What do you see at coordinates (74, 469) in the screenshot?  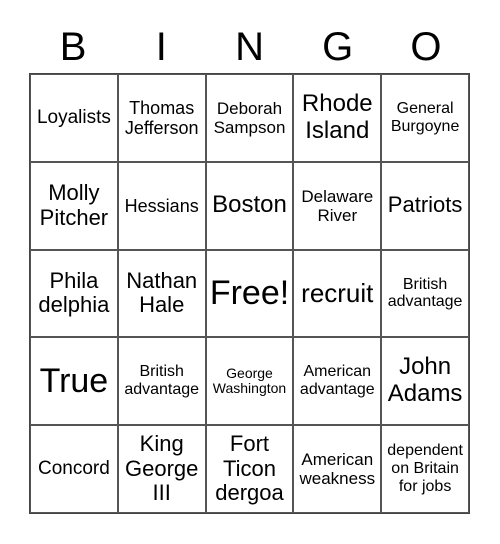 I see `bingo-cell: Concord` at bounding box center [74, 469].